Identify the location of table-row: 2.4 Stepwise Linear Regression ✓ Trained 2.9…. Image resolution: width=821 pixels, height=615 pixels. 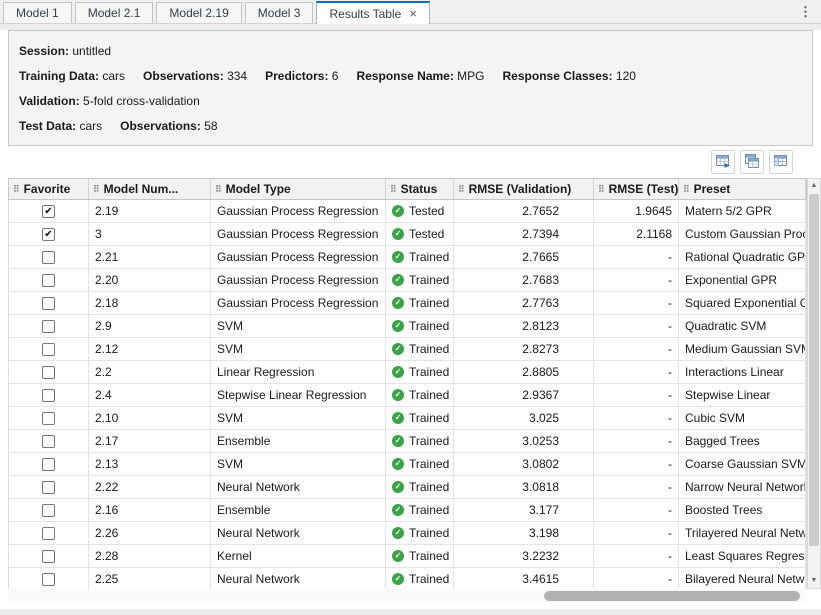
(407, 395).